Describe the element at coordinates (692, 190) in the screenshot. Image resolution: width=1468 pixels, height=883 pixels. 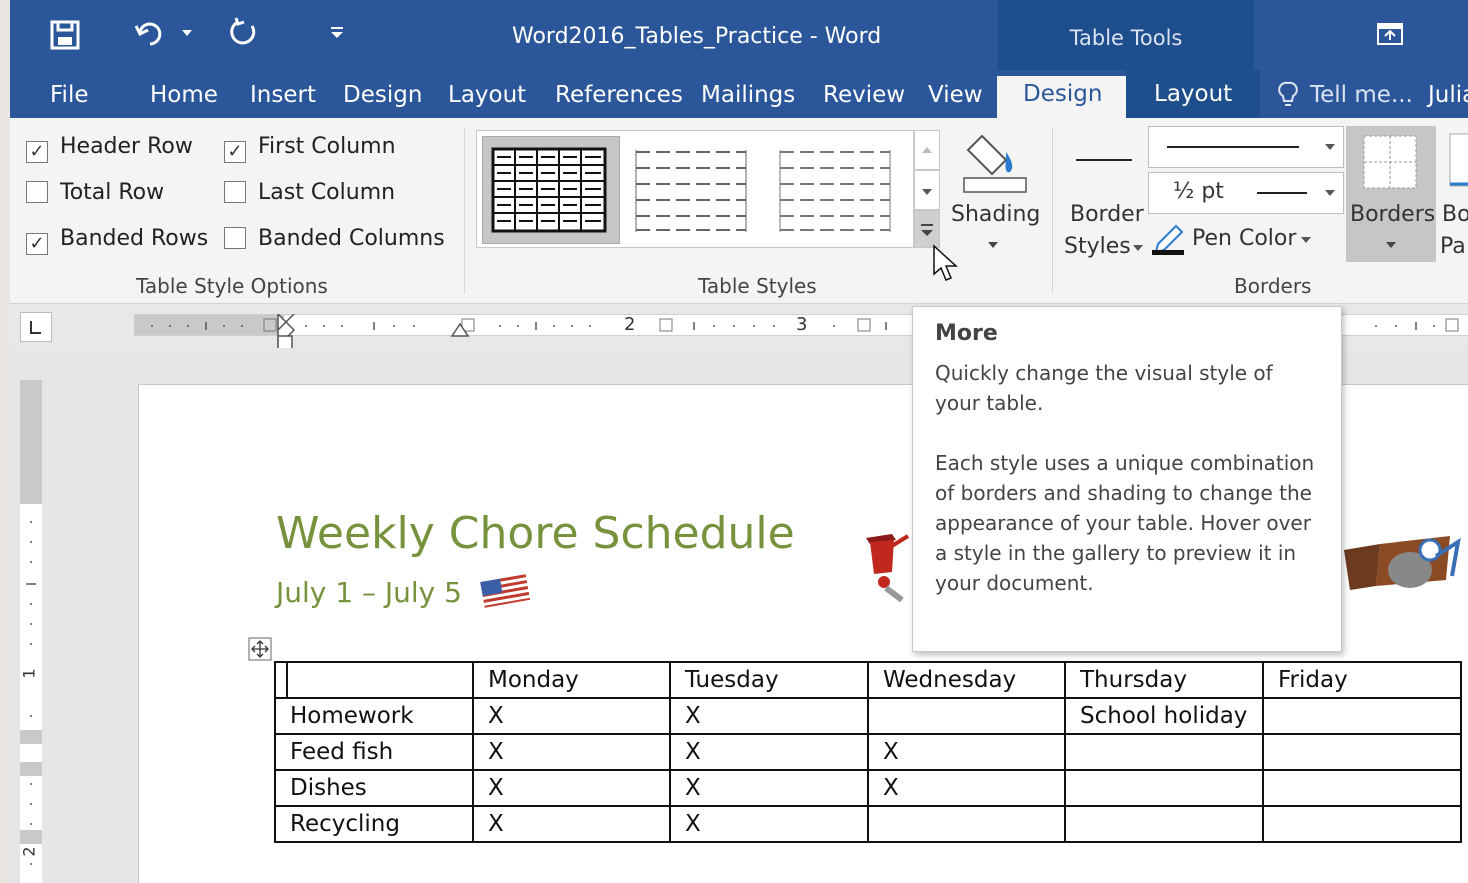
I see `plain-table-style-icon` at that location.